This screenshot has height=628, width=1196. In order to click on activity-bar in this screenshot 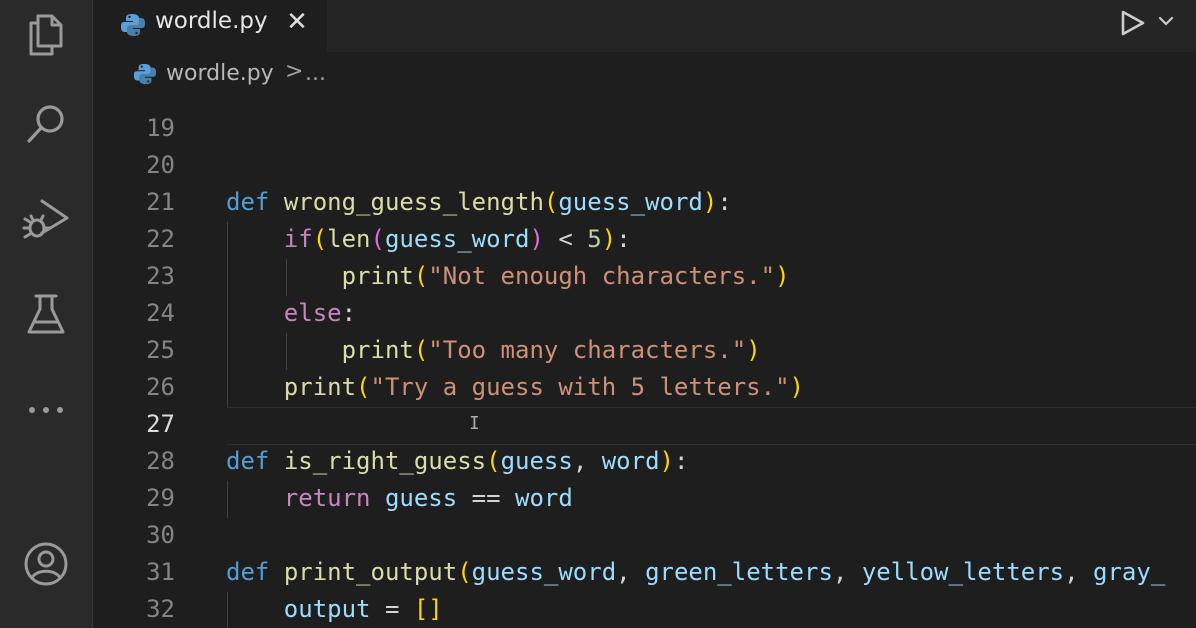, I will do `click(46, 314)`.